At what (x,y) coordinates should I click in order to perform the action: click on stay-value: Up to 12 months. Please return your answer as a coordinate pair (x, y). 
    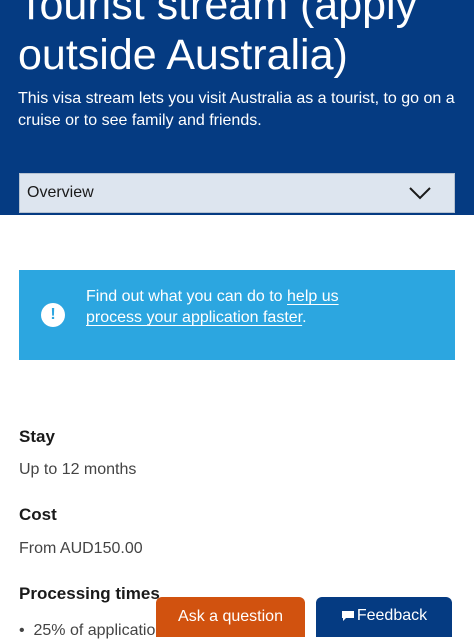
    Looking at the image, I should click on (78, 469).